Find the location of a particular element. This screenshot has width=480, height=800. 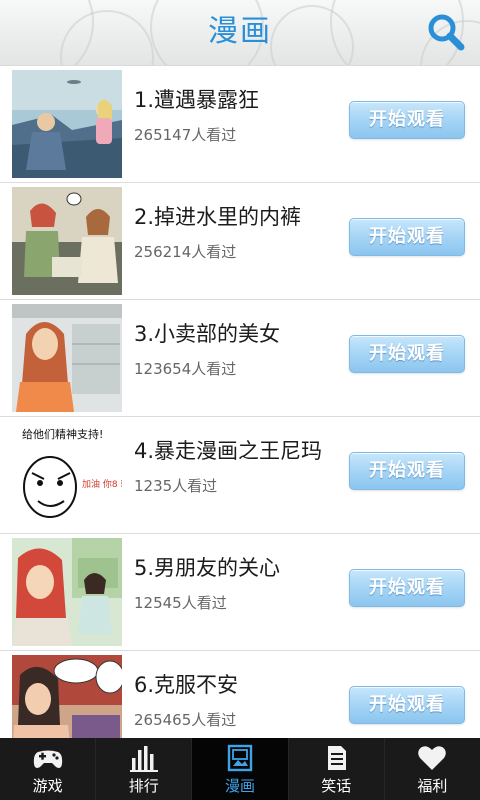

list-item: 1.遭遇暴露狂 265147人看过 开始观看 is located at coordinates (240, 124).